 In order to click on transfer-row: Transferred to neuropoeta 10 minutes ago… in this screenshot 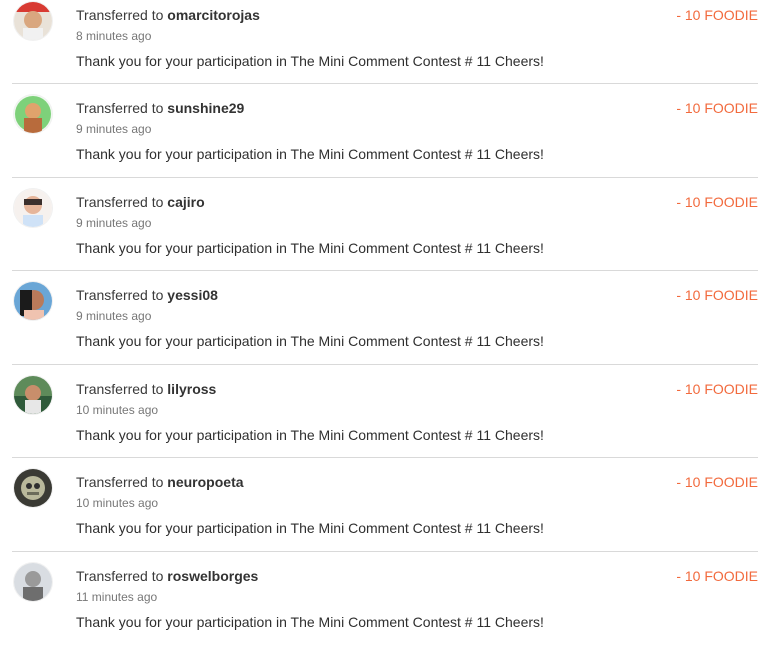, I will do `click(384, 513)`.